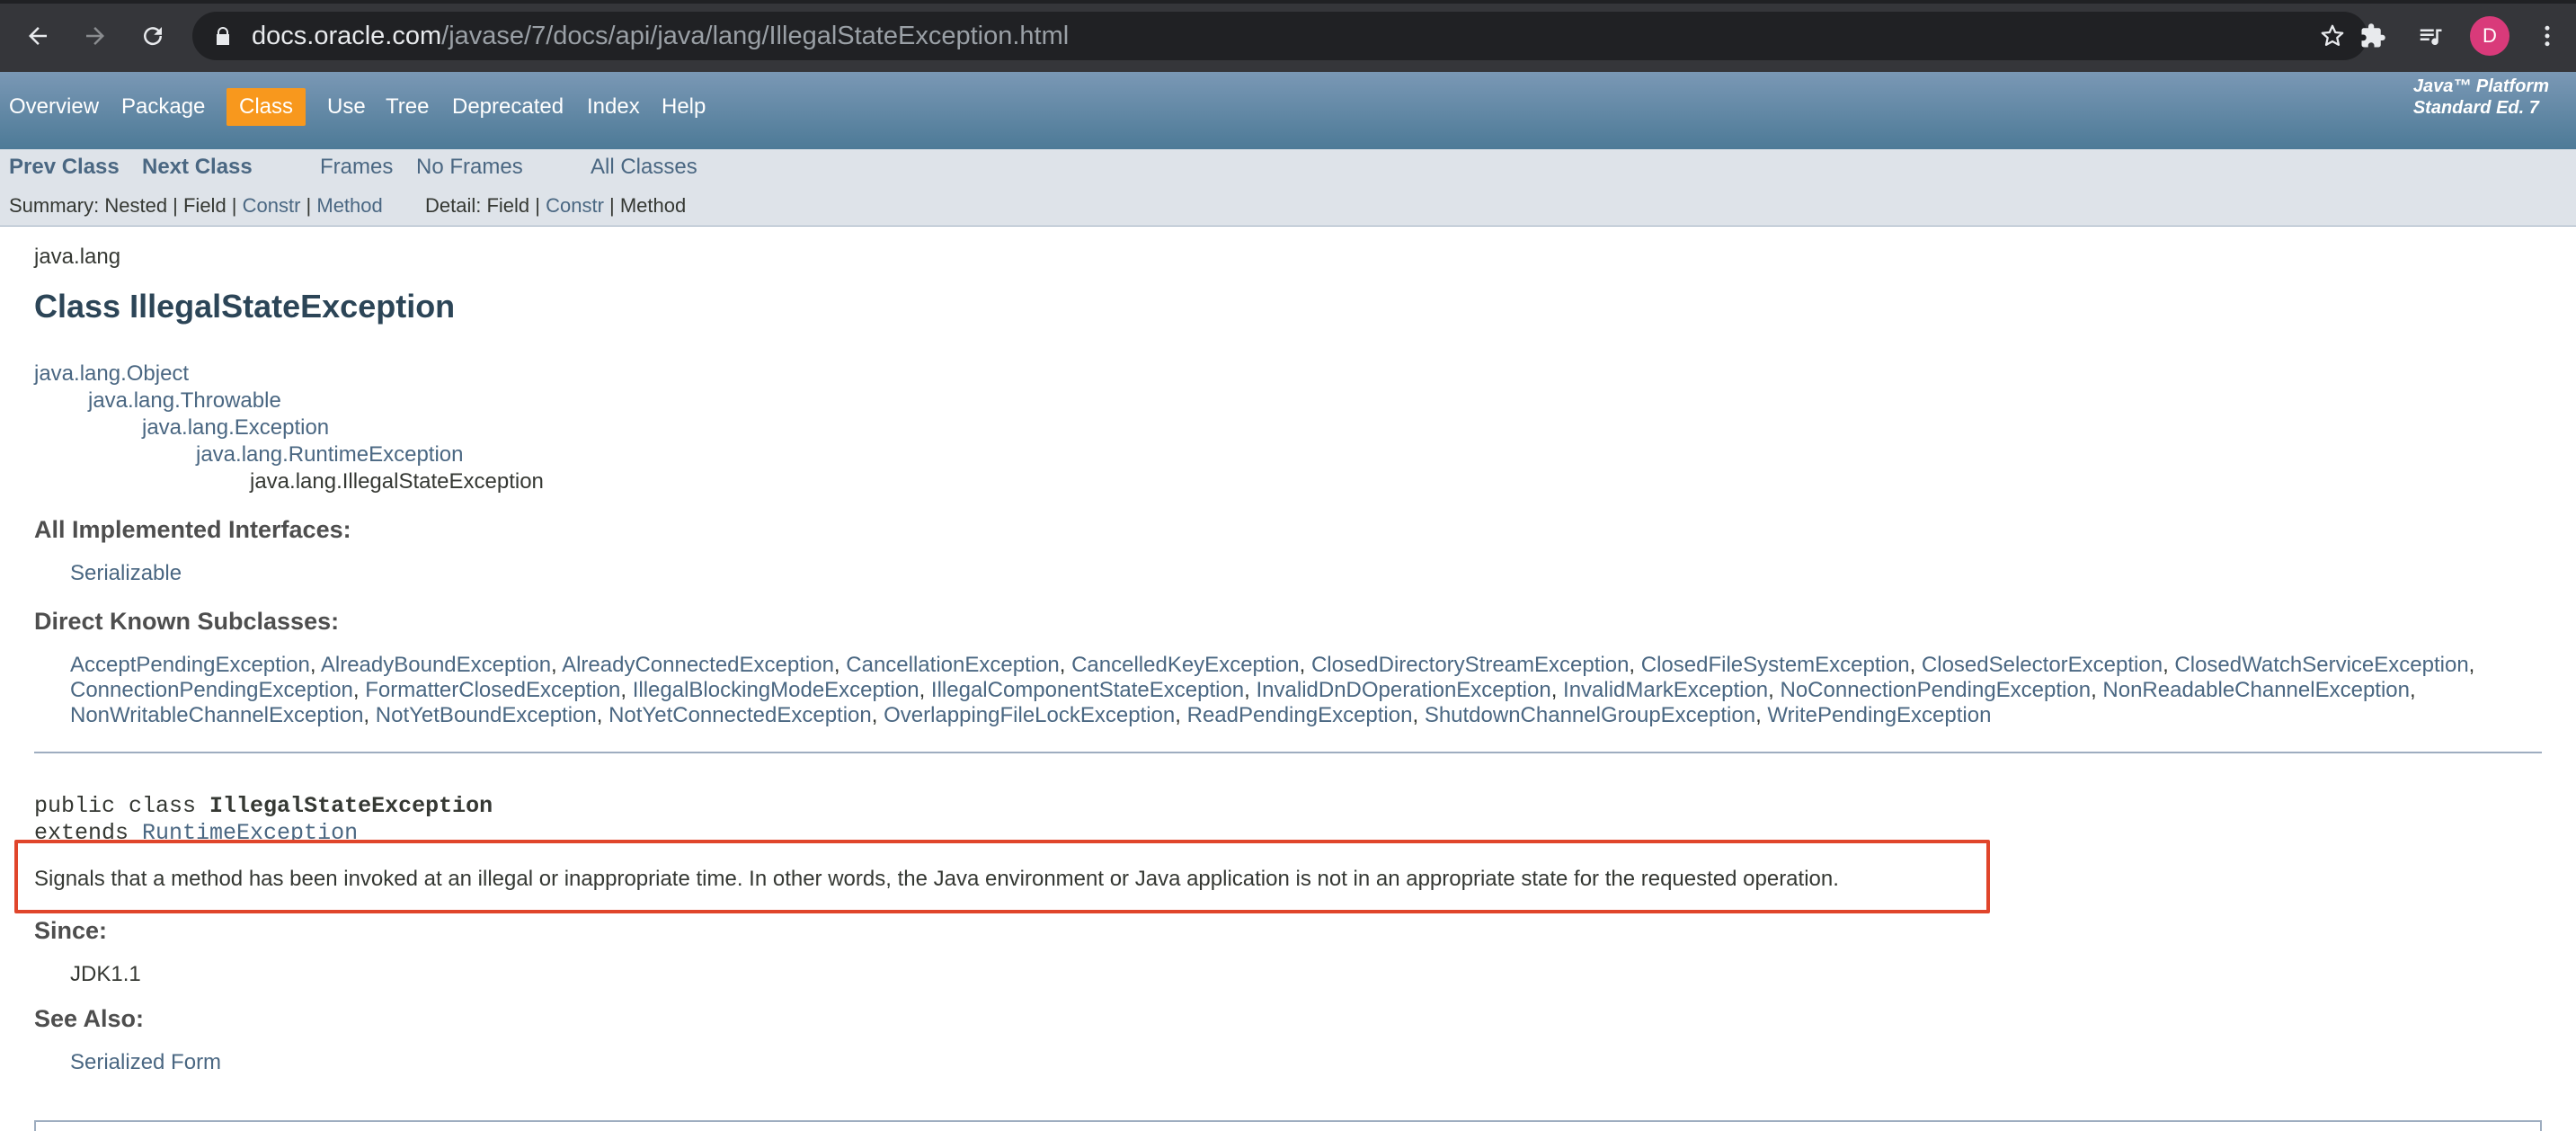 The image size is (2576, 1131). Describe the element at coordinates (952, 665) in the screenshot. I see `subclass-link: CancellationException` at that location.